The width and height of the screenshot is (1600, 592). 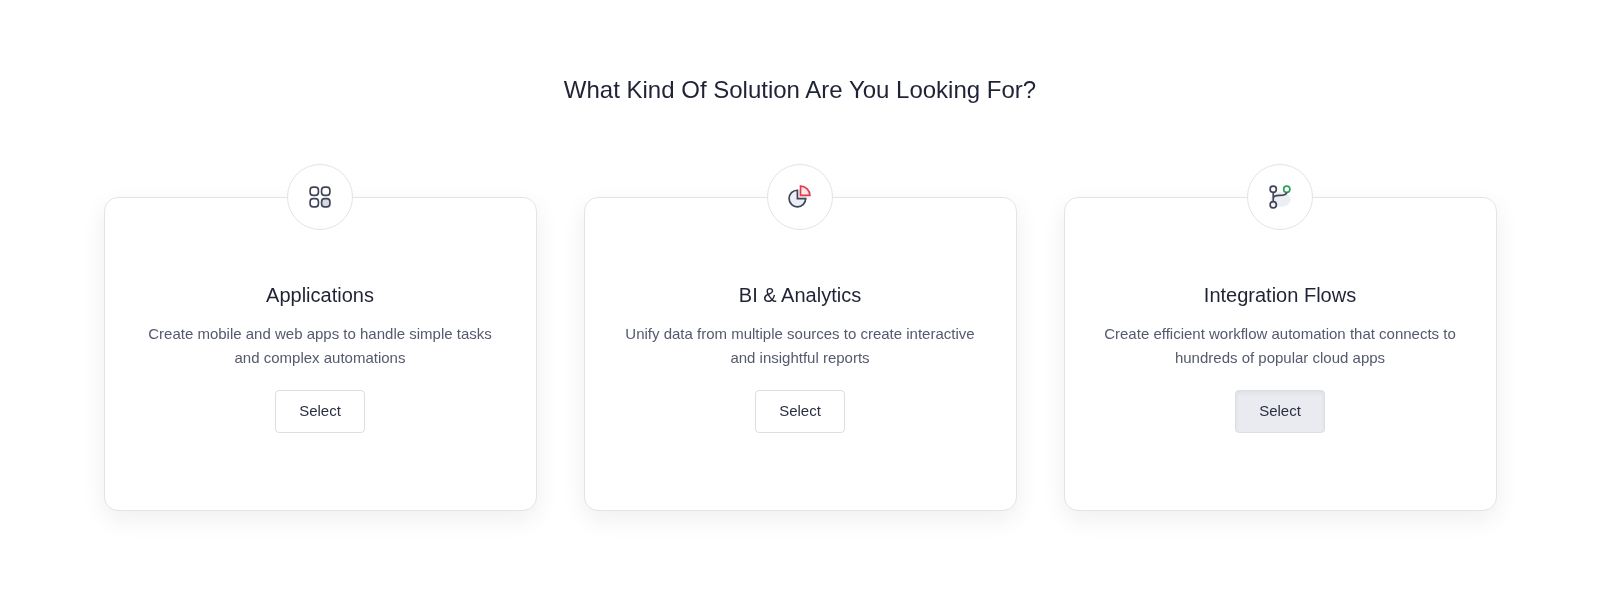 I want to click on card-description: Create mobile and web apps to handle simple tasks and complex automations, so click(x=320, y=346).